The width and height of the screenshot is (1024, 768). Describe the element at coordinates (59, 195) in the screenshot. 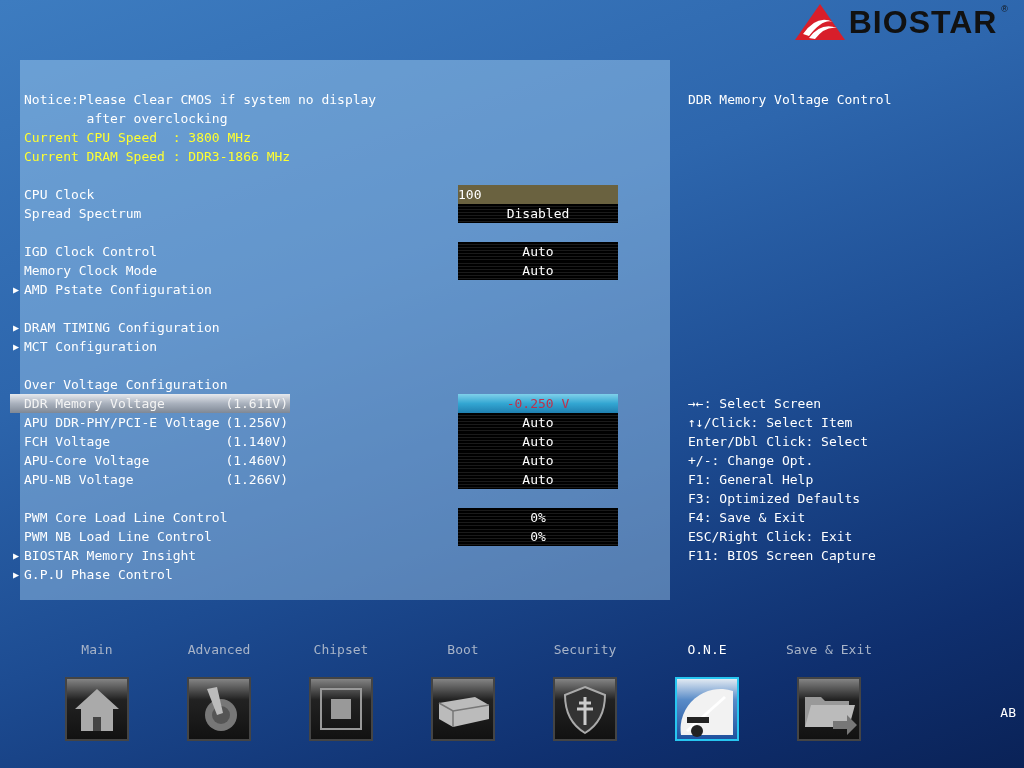

I see `setting-name: CPU Clock` at that location.